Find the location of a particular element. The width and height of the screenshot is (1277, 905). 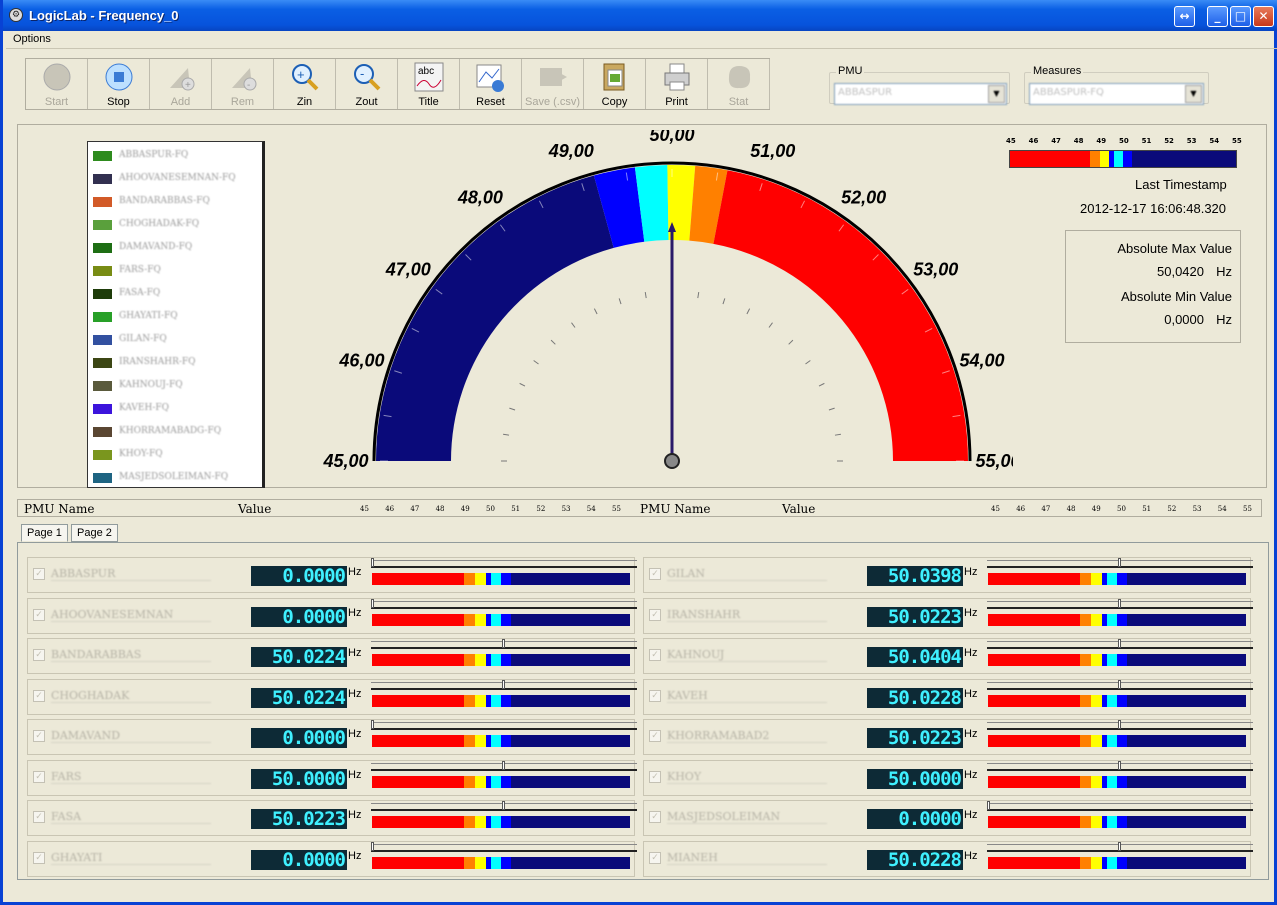

toolbar-print-button: Print is located at coordinates (677, 84).